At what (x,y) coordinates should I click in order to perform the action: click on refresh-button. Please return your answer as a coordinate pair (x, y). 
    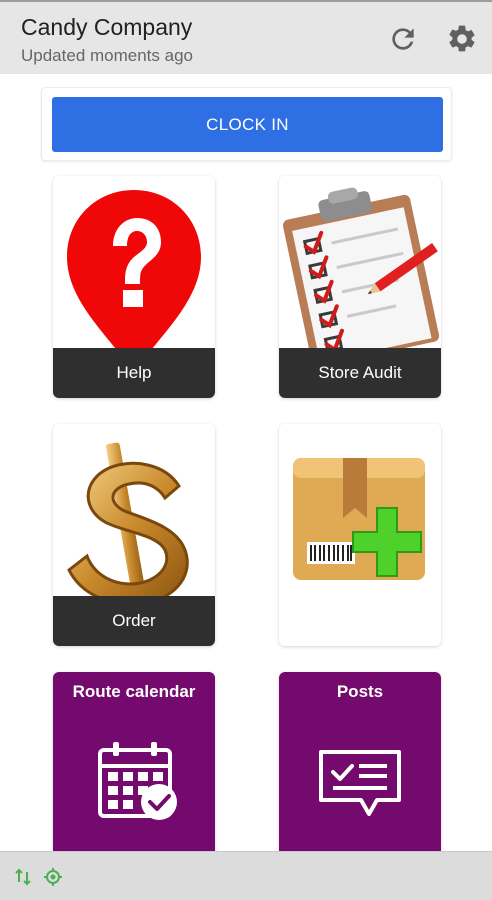
    Looking at the image, I should click on (403, 39).